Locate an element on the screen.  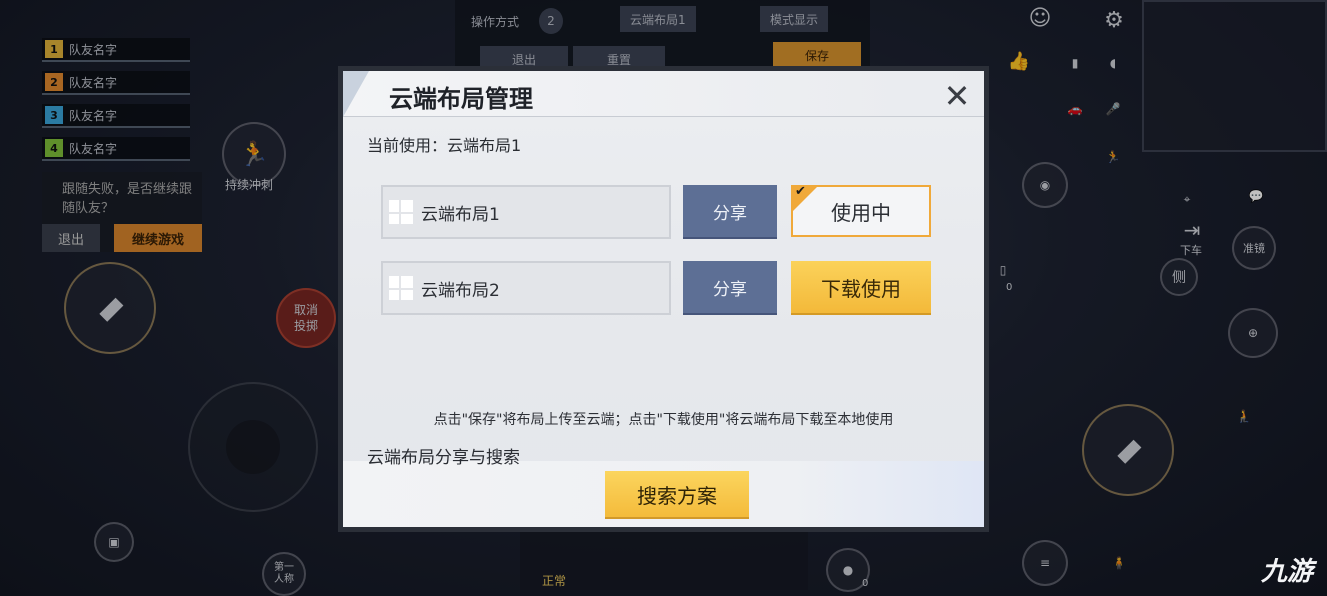
checkmark-icon: ✔ is located at coordinates (800, 191).